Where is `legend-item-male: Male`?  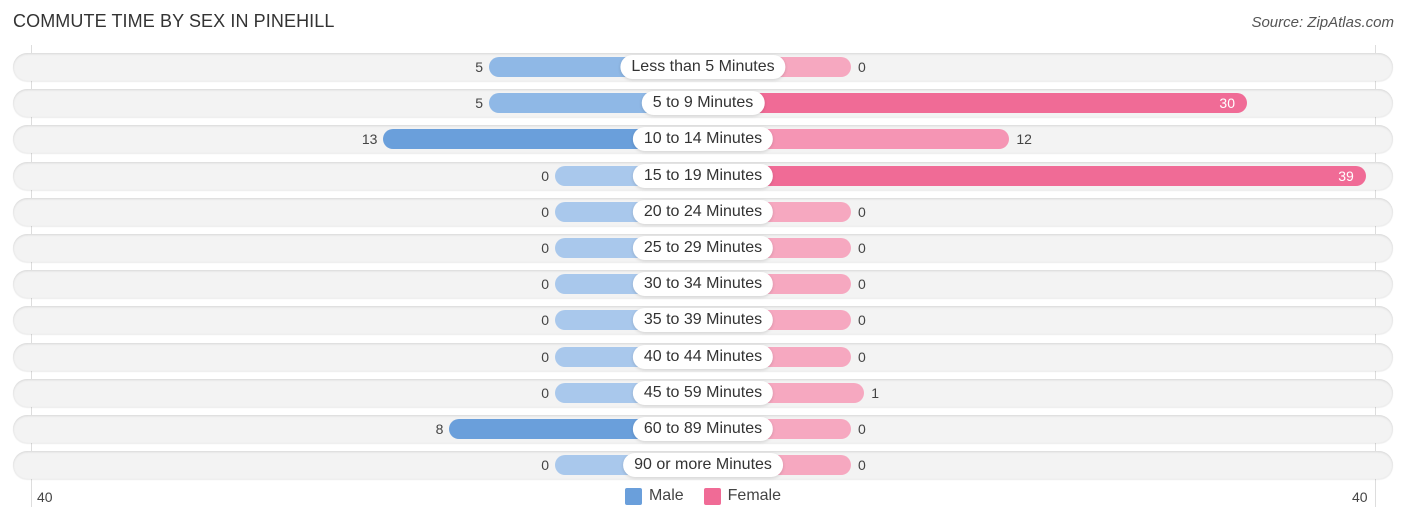 legend-item-male: Male is located at coordinates (654, 496).